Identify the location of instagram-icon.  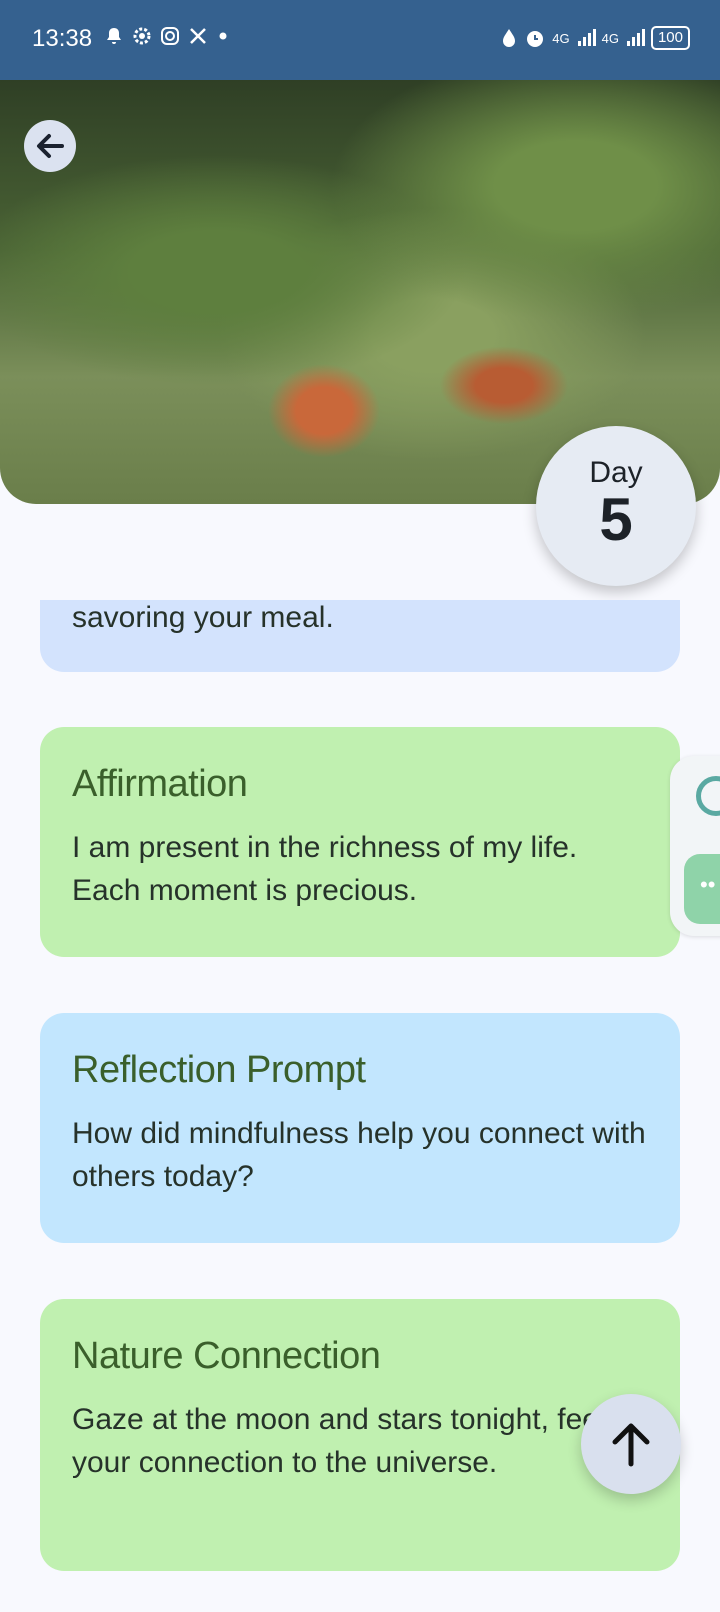
(170, 36).